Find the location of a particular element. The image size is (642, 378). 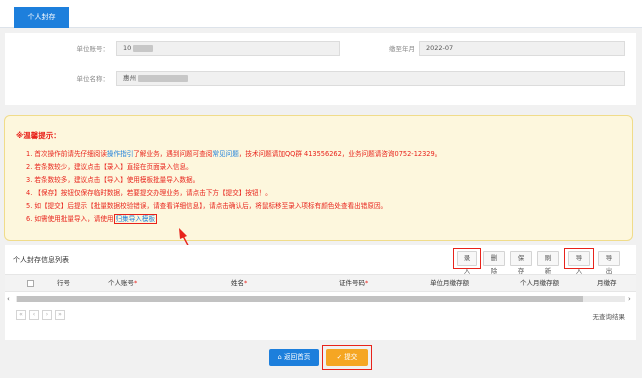

col-text: 证件号码 is located at coordinates (352, 283).